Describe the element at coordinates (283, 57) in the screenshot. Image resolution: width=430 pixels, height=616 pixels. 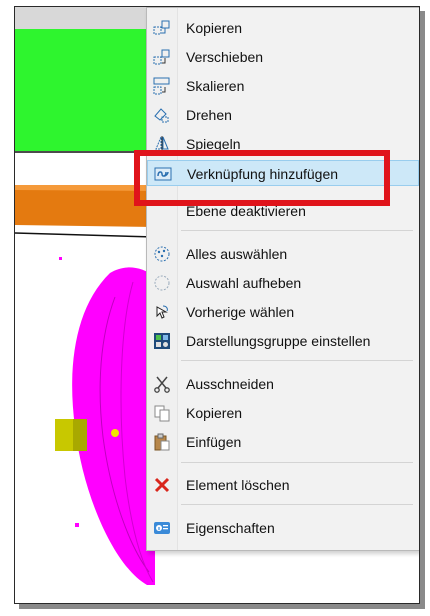
I see `menu-item-verschieben: Verschieben` at that location.